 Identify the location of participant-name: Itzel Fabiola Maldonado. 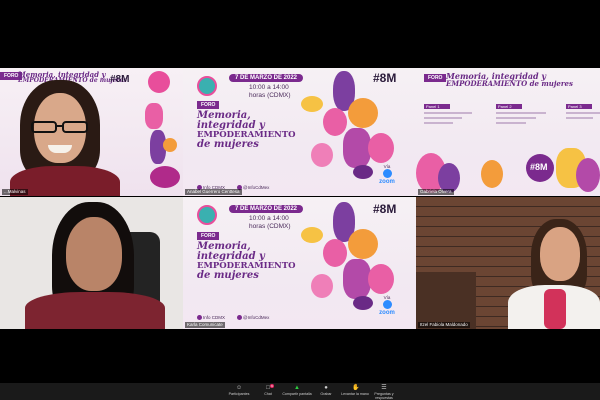
(444, 325).